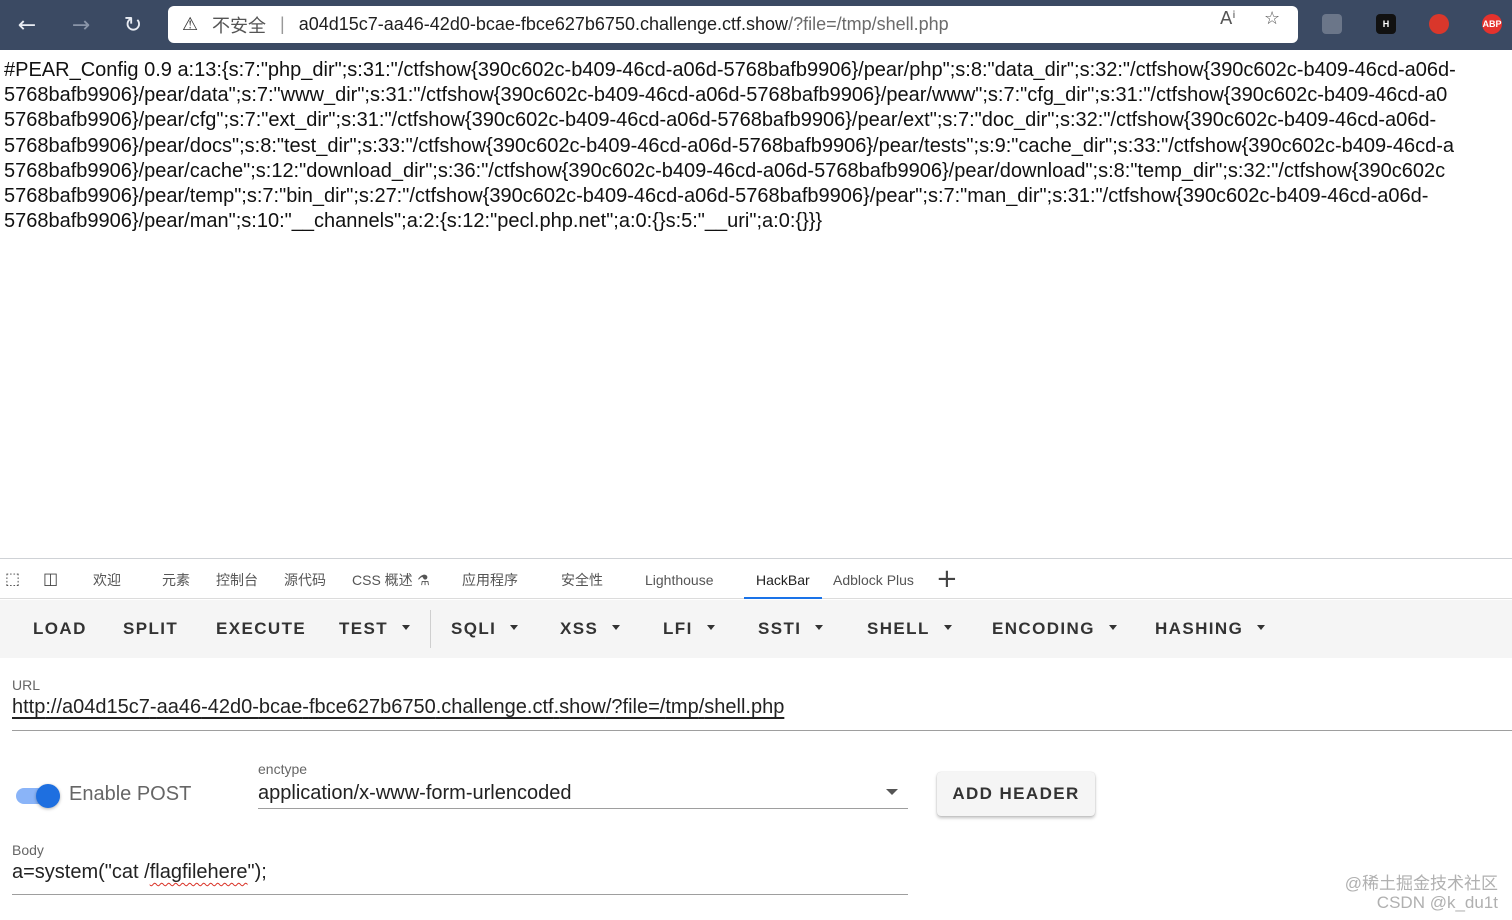  I want to click on extension-red, so click(1439, 24).